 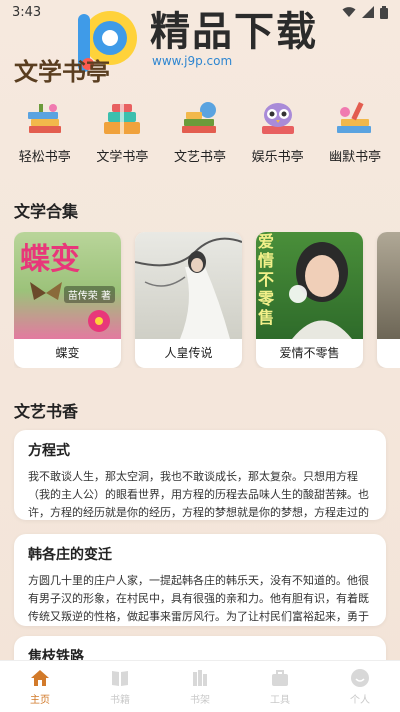 What do you see at coordinates (355, 136) in the screenshot?
I see `category-item-humor: 幽默书亭` at bounding box center [355, 136].